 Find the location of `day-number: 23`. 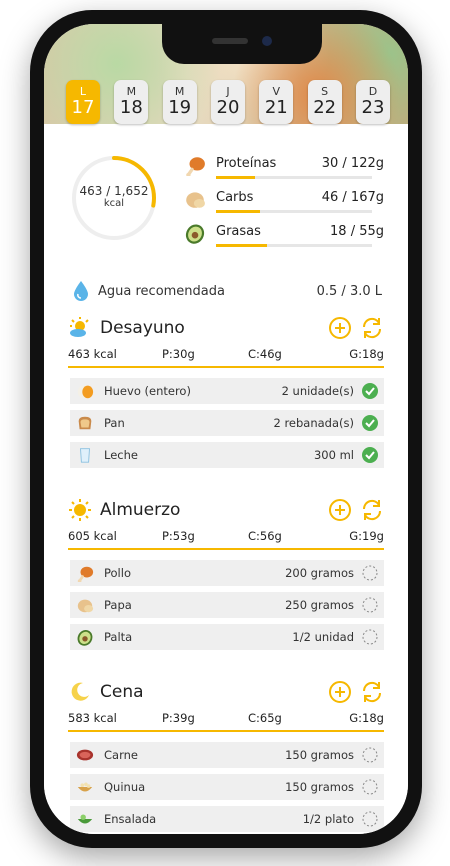

day-number: 23 is located at coordinates (373, 107).